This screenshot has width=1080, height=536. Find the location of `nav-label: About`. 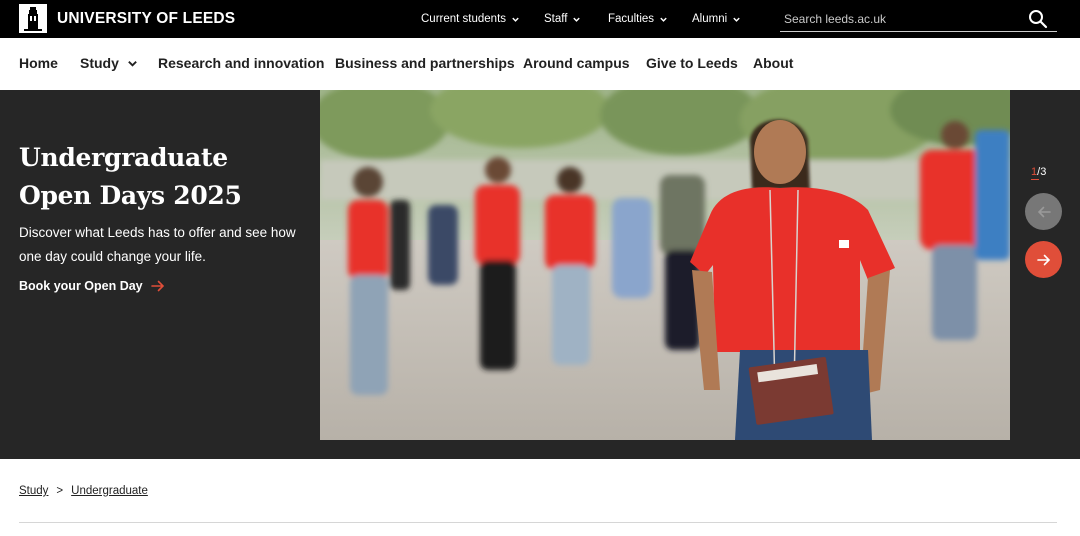

nav-label: About is located at coordinates (773, 63).